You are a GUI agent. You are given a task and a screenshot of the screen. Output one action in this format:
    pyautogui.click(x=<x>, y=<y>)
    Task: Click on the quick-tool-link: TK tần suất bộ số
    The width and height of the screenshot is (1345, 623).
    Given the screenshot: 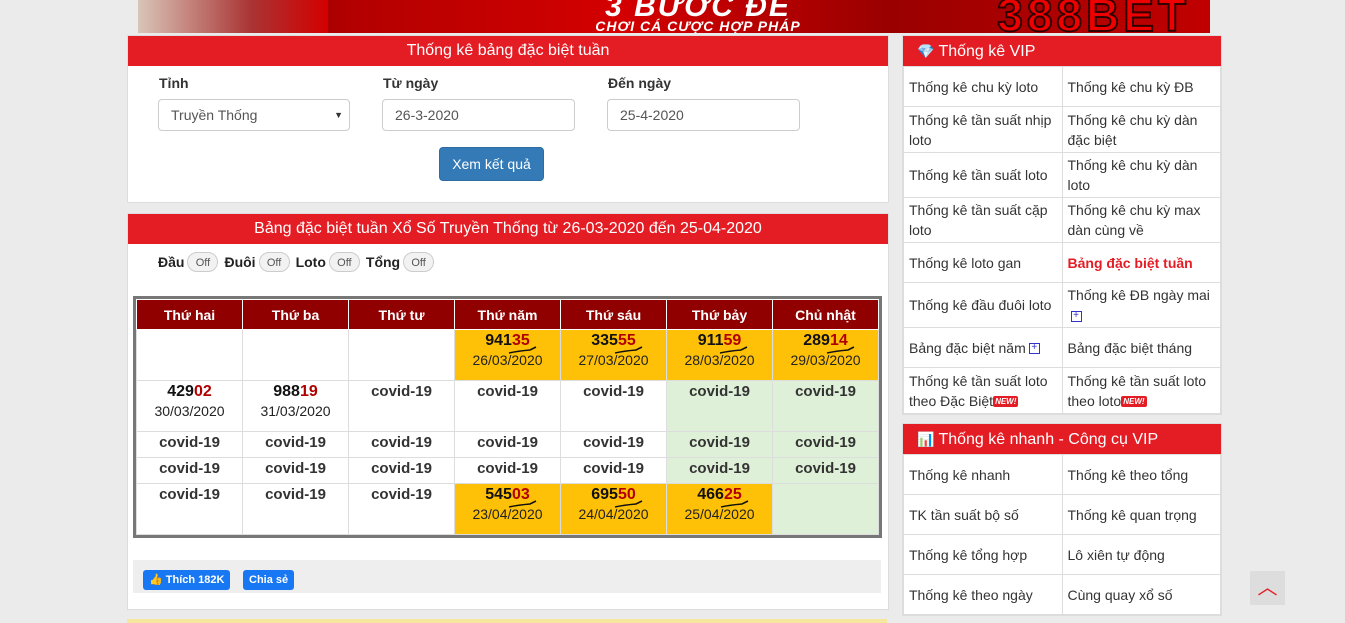 What is the action you would take?
    pyautogui.click(x=983, y=514)
    